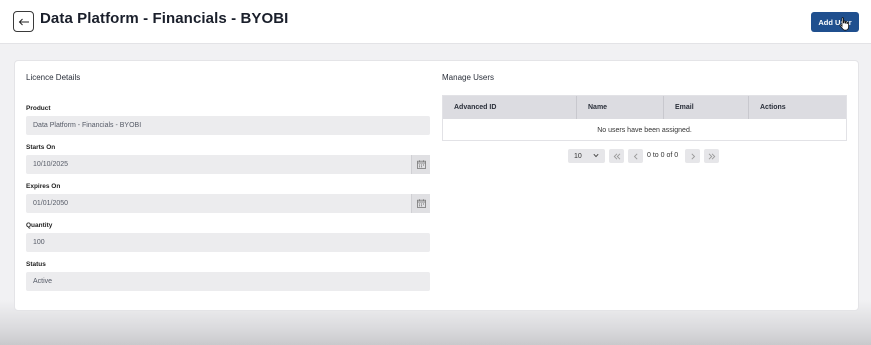 This screenshot has width=871, height=345. I want to click on pagination-range: 0 to 0 of 0, so click(663, 155).